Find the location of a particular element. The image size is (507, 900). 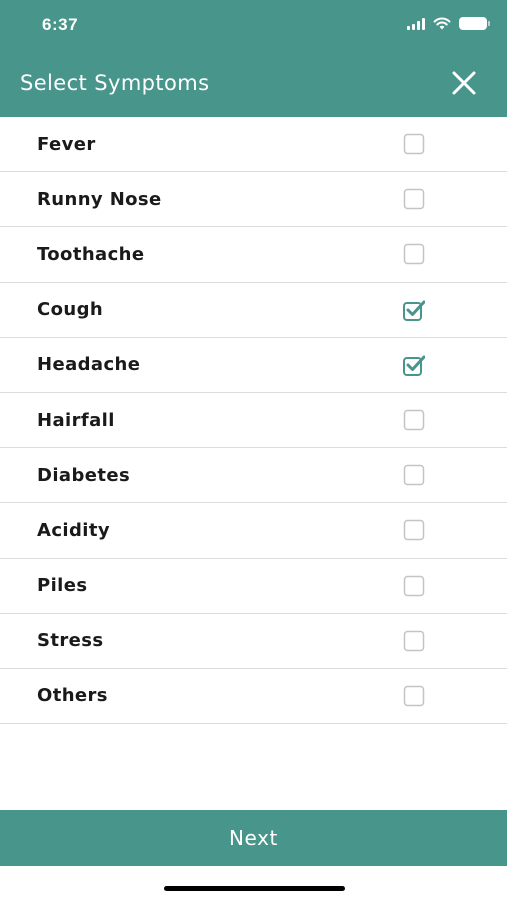

symptom-row: Headache is located at coordinates (253, 365).